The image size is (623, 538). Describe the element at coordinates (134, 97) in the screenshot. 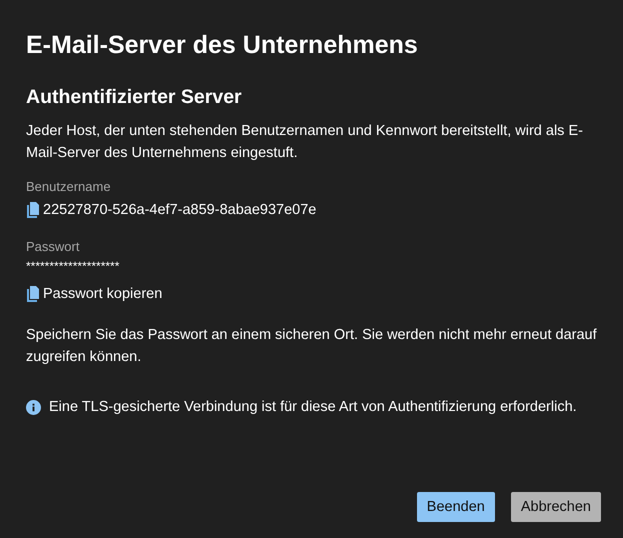

I see `section-heading: Authentifizierter Server` at that location.